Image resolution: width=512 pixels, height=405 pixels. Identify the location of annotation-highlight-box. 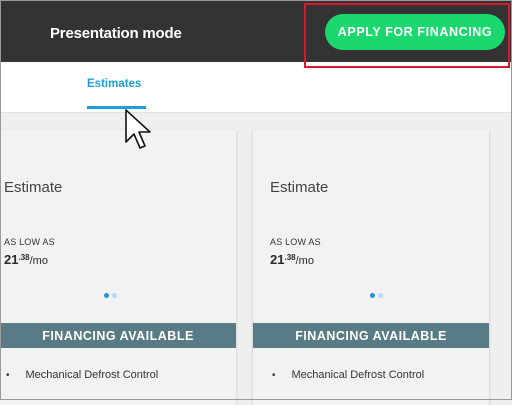
(407, 35).